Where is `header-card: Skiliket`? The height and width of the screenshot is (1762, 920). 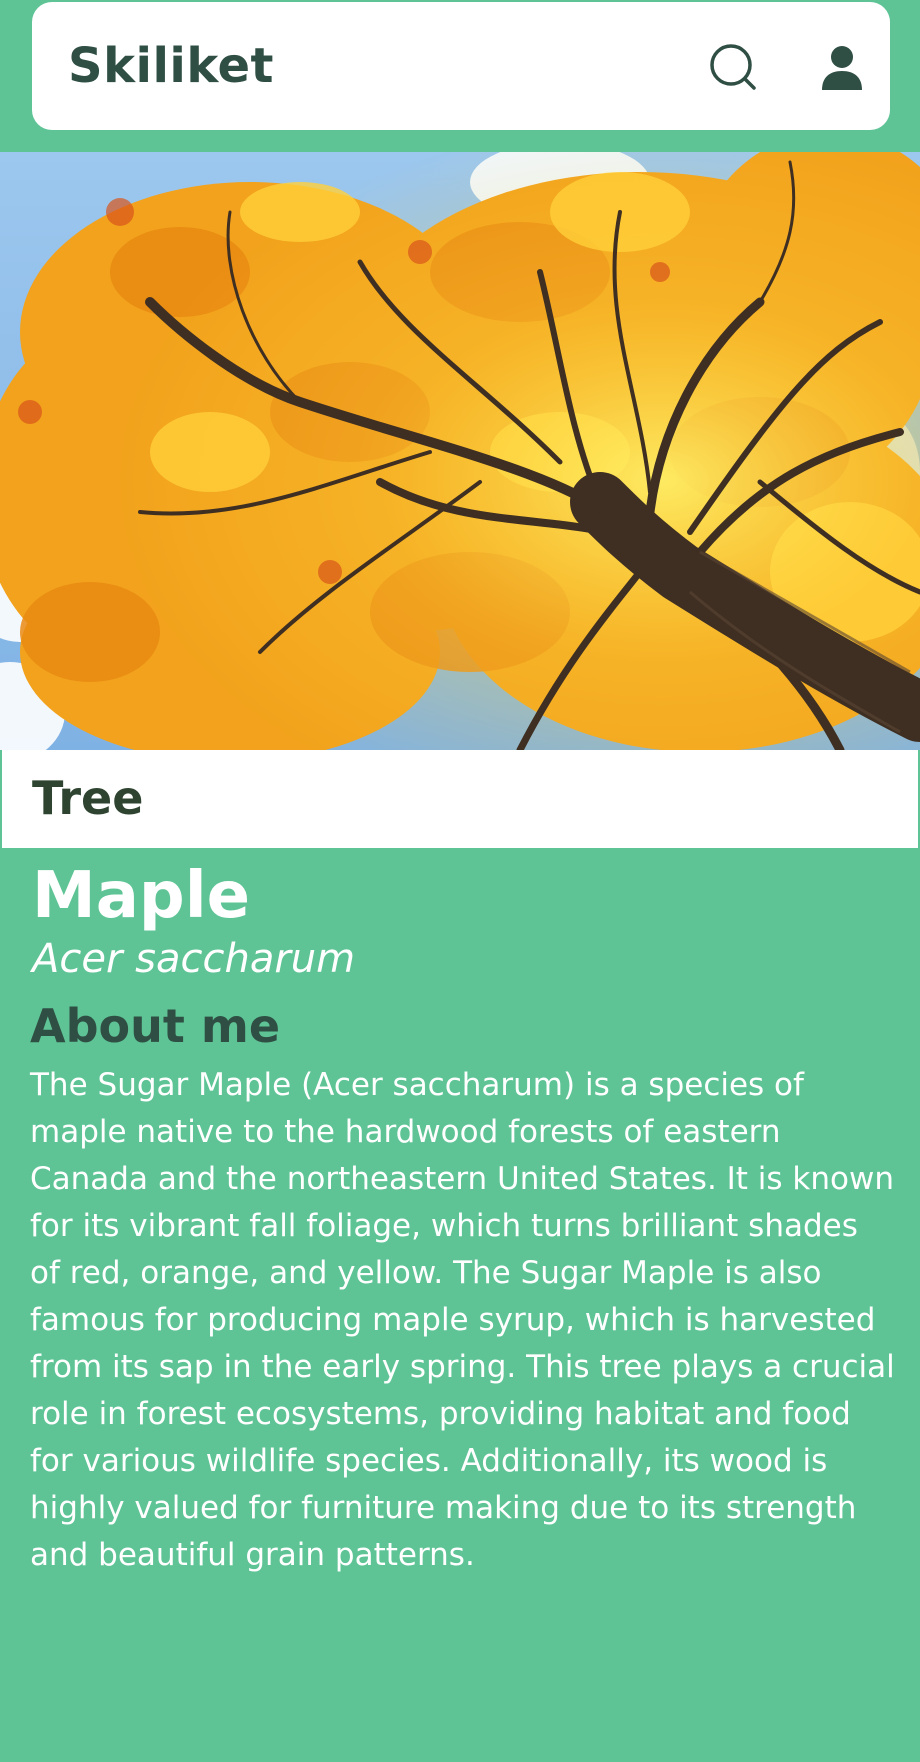
header-card: Skiliket is located at coordinates (461, 66).